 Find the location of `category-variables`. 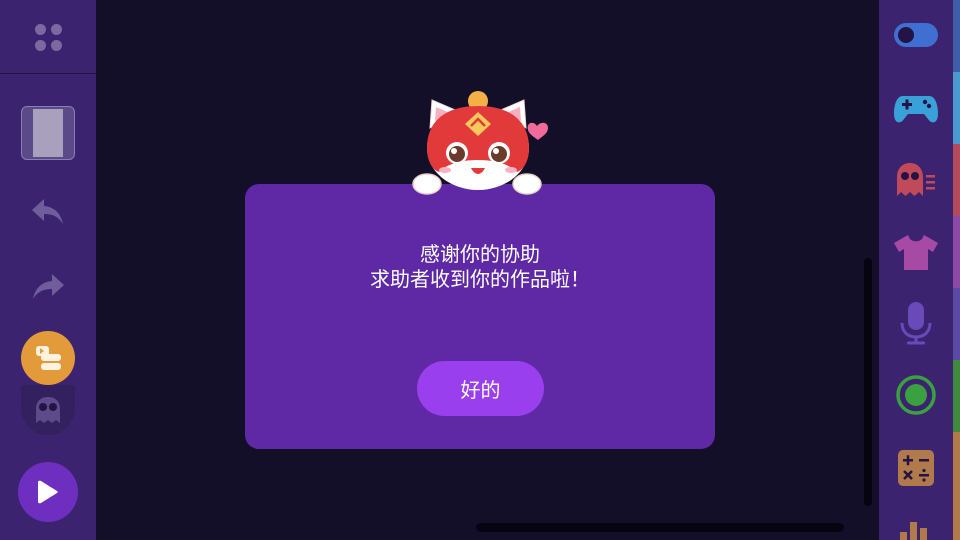

category-variables is located at coordinates (916, 528).